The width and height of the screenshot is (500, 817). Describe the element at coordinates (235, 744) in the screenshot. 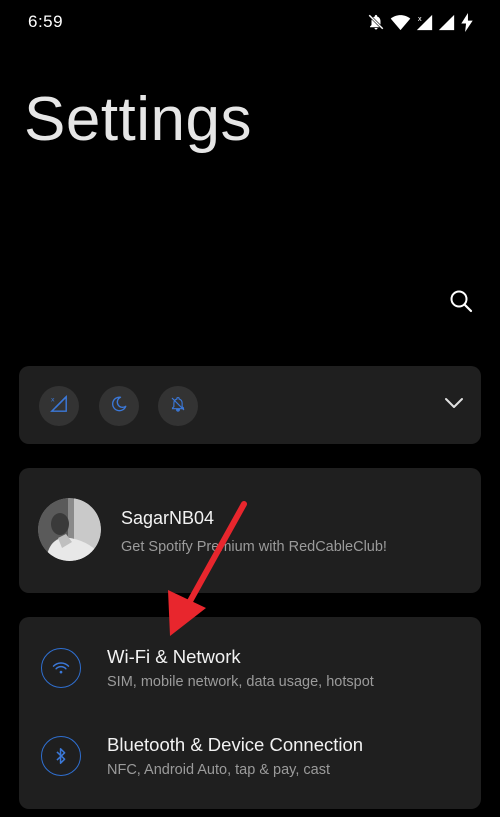

I see `settings-item-title: Bluetooth & Device Connection` at that location.